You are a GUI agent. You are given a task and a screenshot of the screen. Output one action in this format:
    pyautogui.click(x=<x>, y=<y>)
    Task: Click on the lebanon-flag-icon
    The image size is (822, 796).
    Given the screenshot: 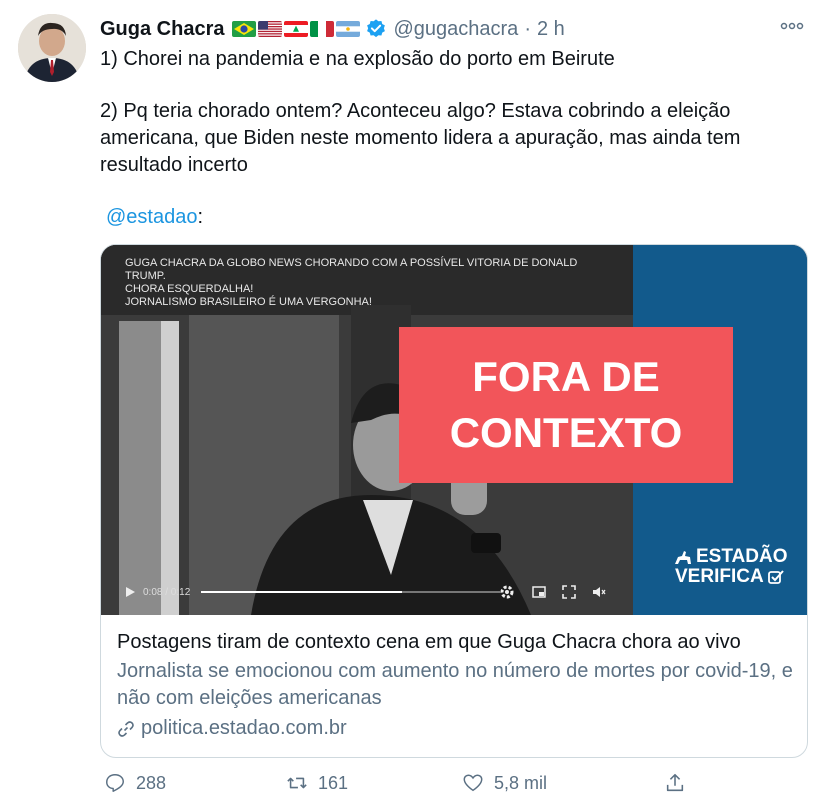 What is the action you would take?
    pyautogui.click(x=296, y=29)
    